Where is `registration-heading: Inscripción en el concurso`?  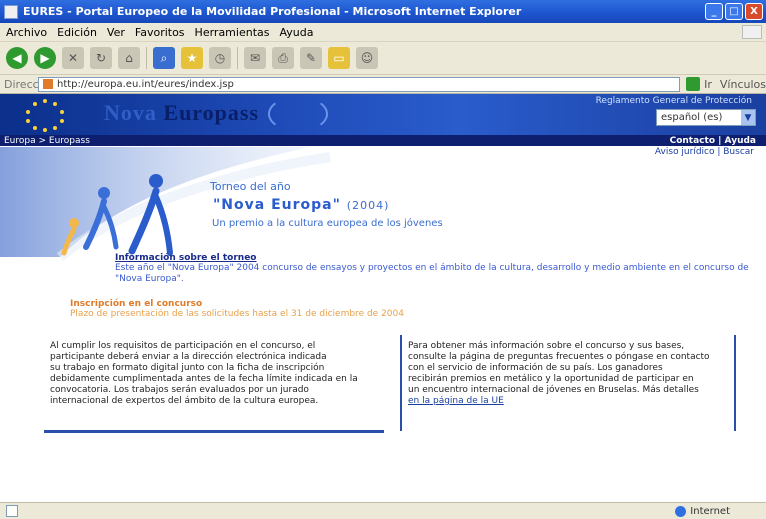
registration-heading: Inscripción en el concurso is located at coordinates (310, 304).